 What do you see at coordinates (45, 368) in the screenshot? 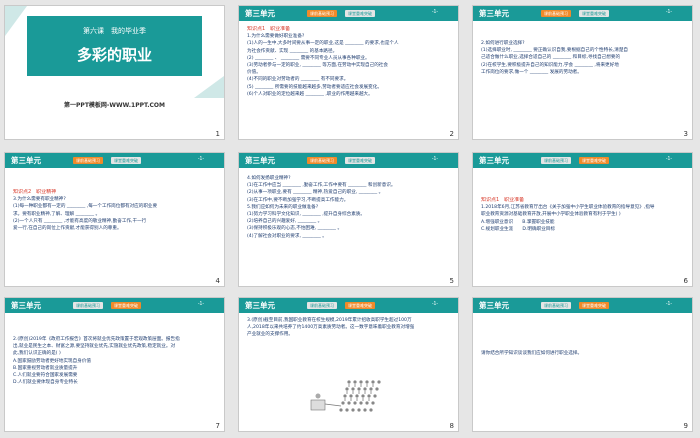
I see `text-line: B.国家重视劳动者就业质量提升` at bounding box center [45, 368].